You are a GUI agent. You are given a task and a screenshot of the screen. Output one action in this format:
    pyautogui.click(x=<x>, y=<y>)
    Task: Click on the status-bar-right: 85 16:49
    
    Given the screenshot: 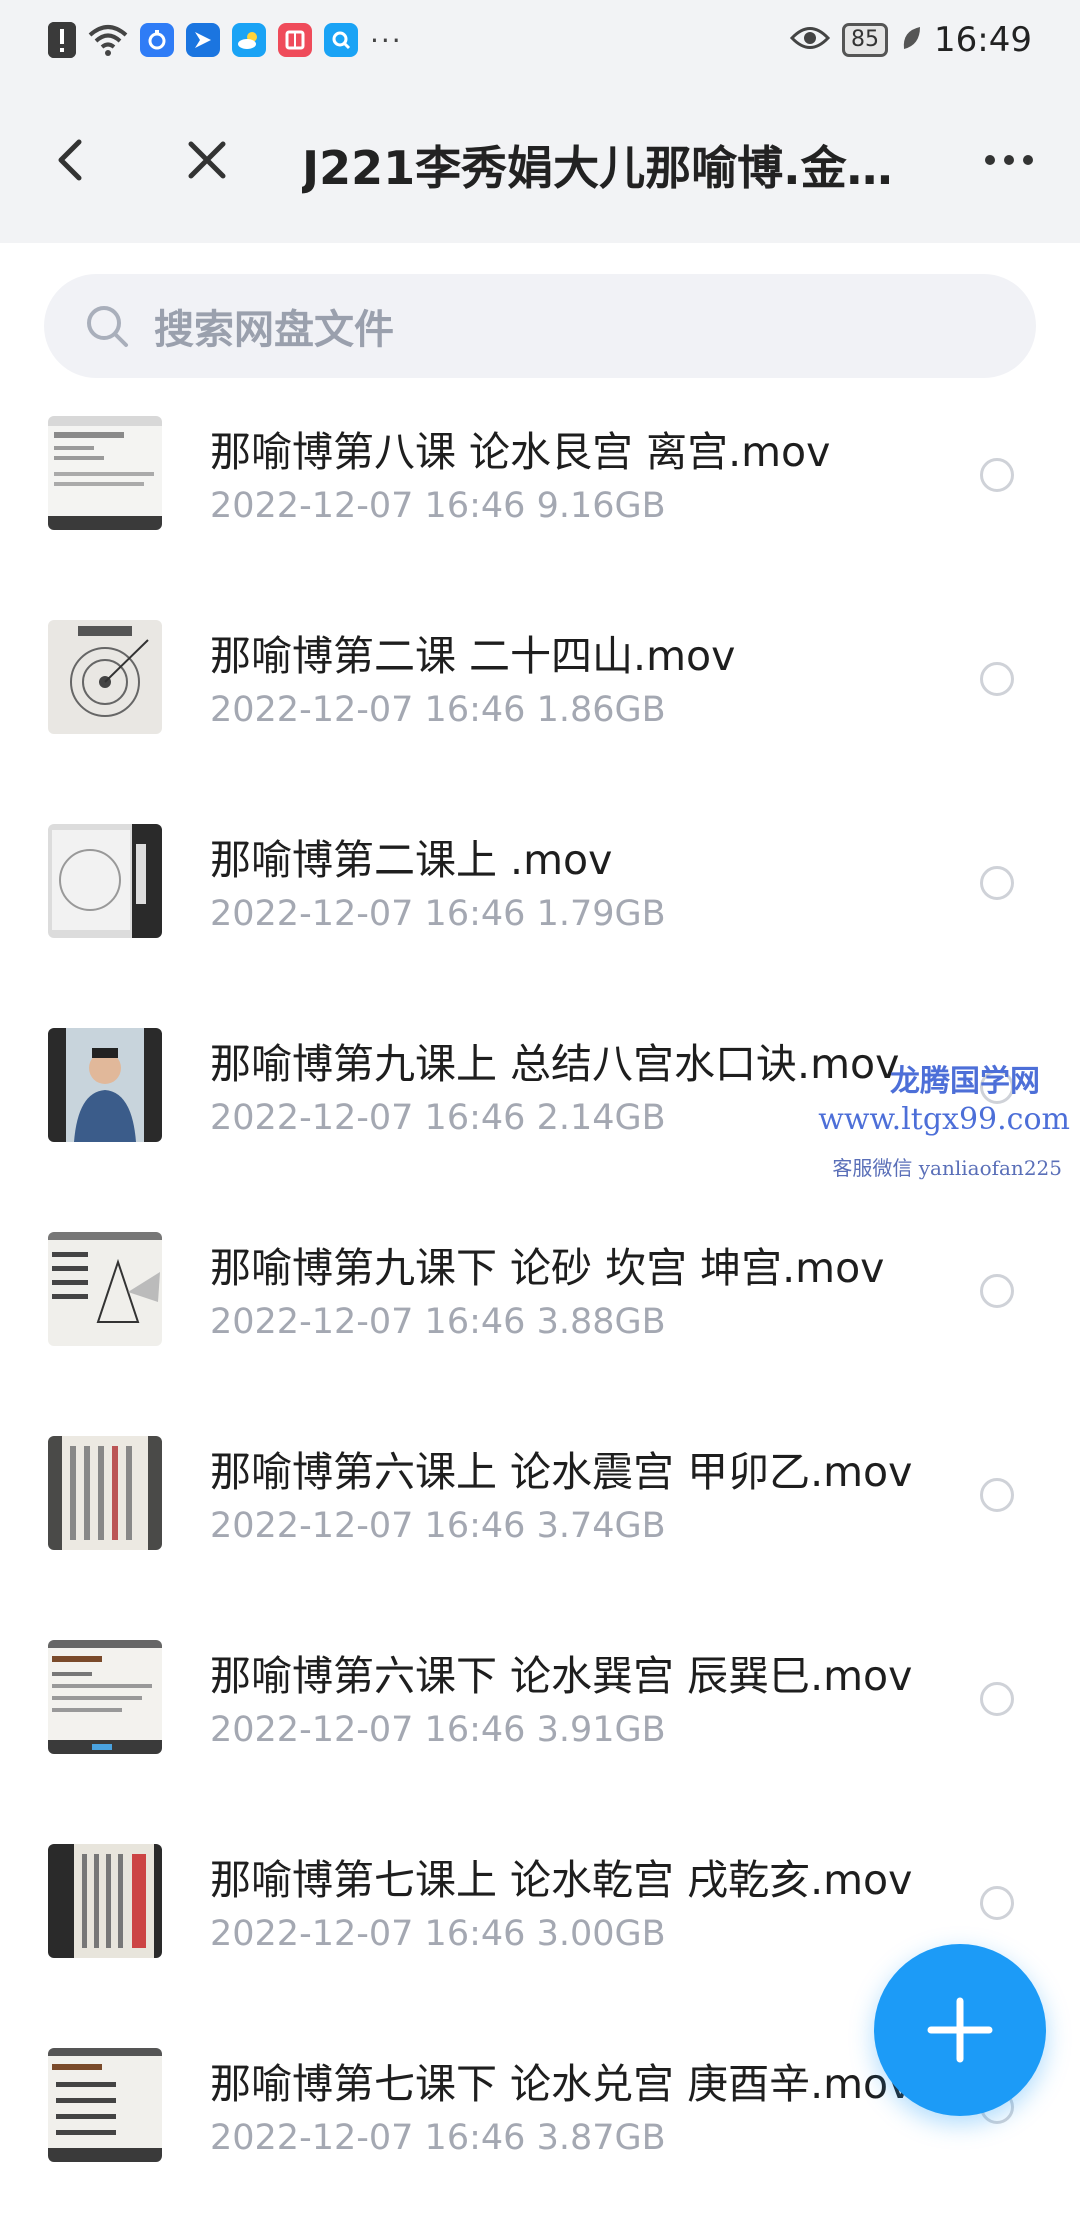 What is the action you would take?
    pyautogui.click(x=910, y=40)
    